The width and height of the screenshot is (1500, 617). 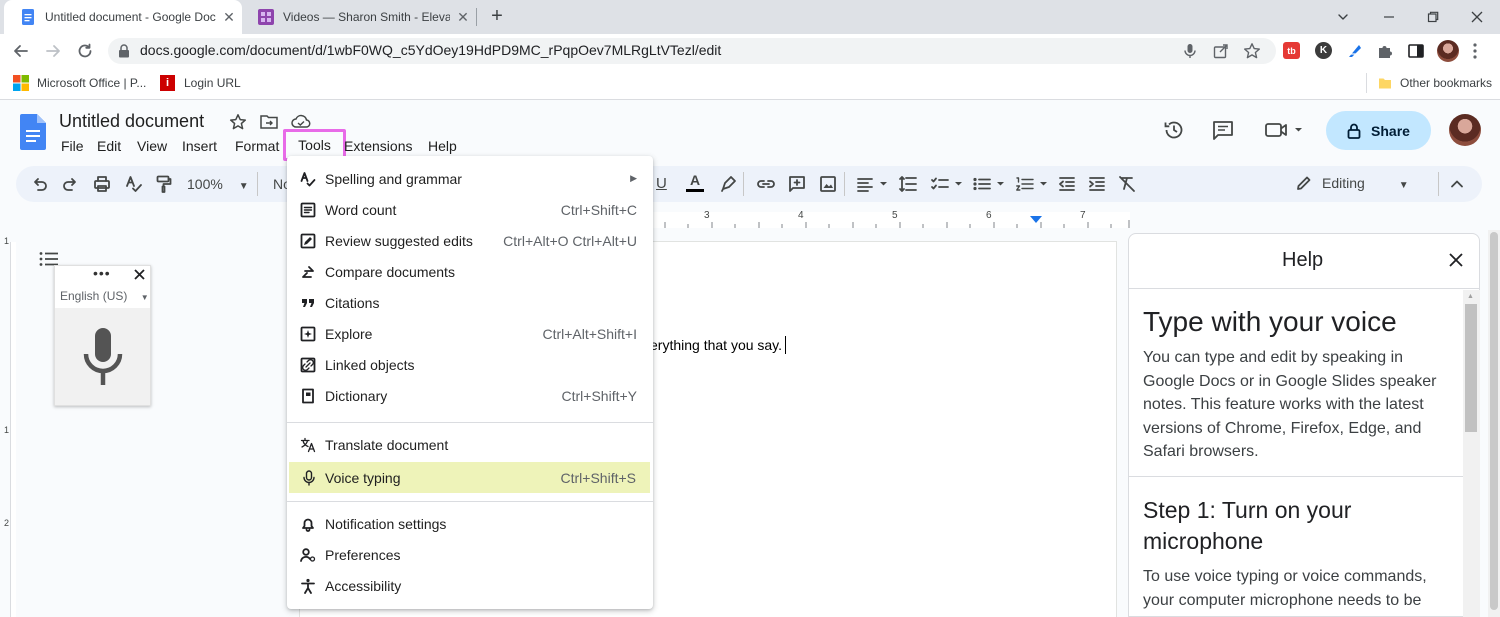 What do you see at coordinates (238, 122) in the screenshot?
I see `star-icon` at bounding box center [238, 122].